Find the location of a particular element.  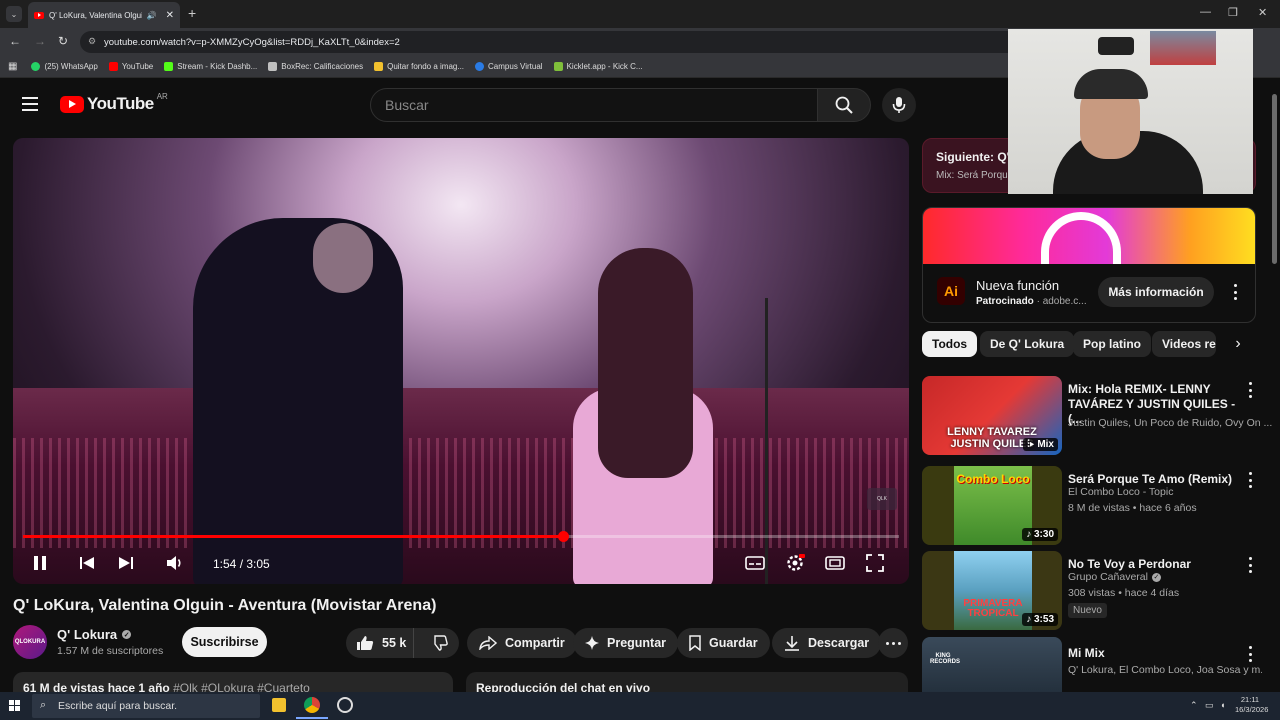

mic-stand is located at coordinates (766, 441).